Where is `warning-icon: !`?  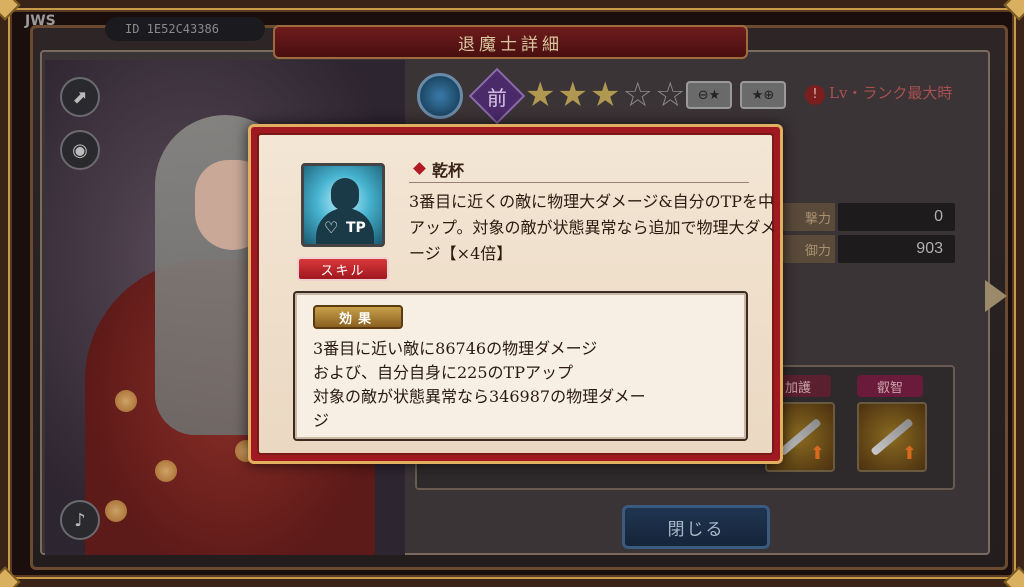 warning-icon: ! is located at coordinates (815, 95).